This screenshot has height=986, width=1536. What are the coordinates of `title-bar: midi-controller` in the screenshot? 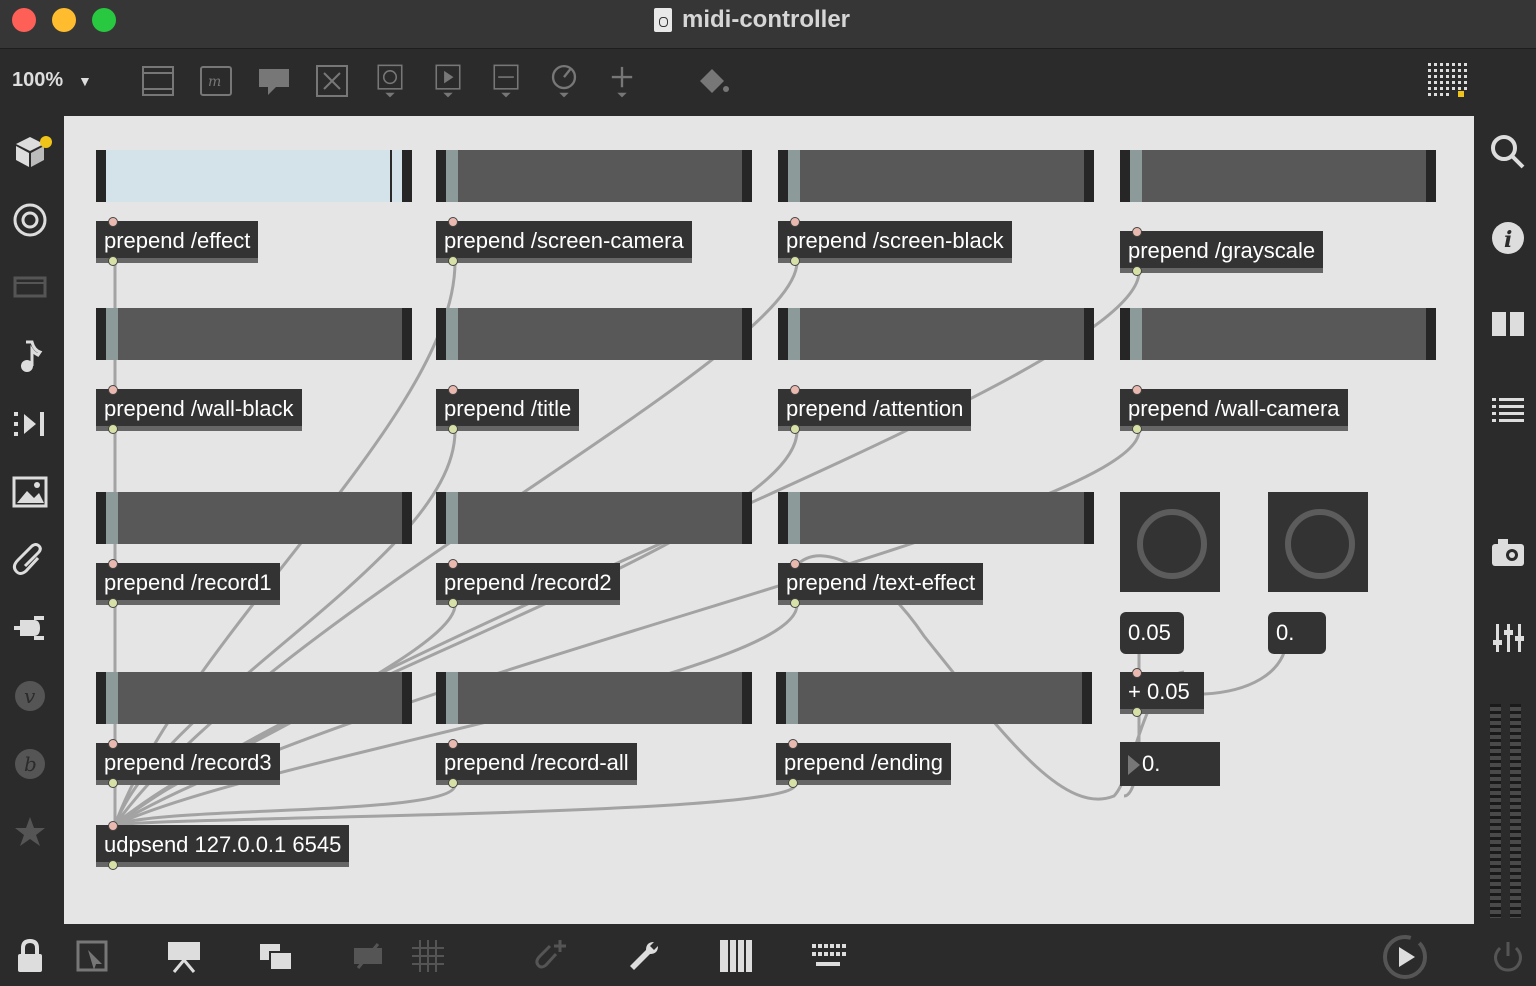 It's located at (768, 24).